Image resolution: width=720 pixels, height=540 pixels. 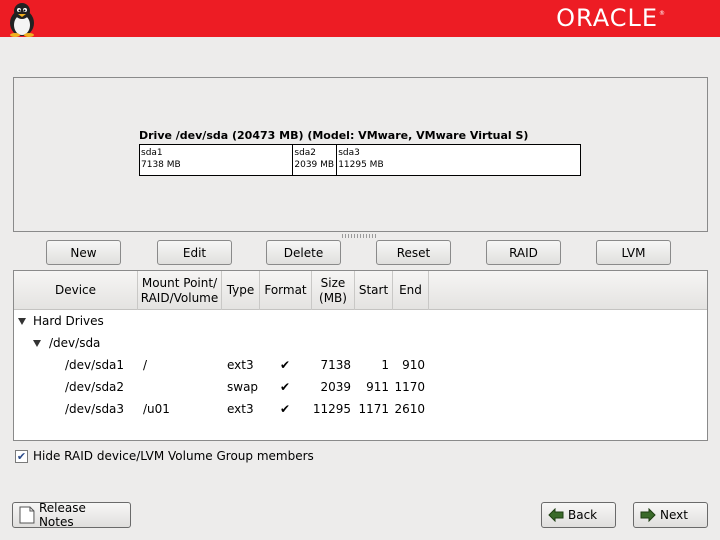 I want to click on table-row: /dev/sda3/u01 ext3 ✔ 11295 1171 2610, so click(x=360, y=410).